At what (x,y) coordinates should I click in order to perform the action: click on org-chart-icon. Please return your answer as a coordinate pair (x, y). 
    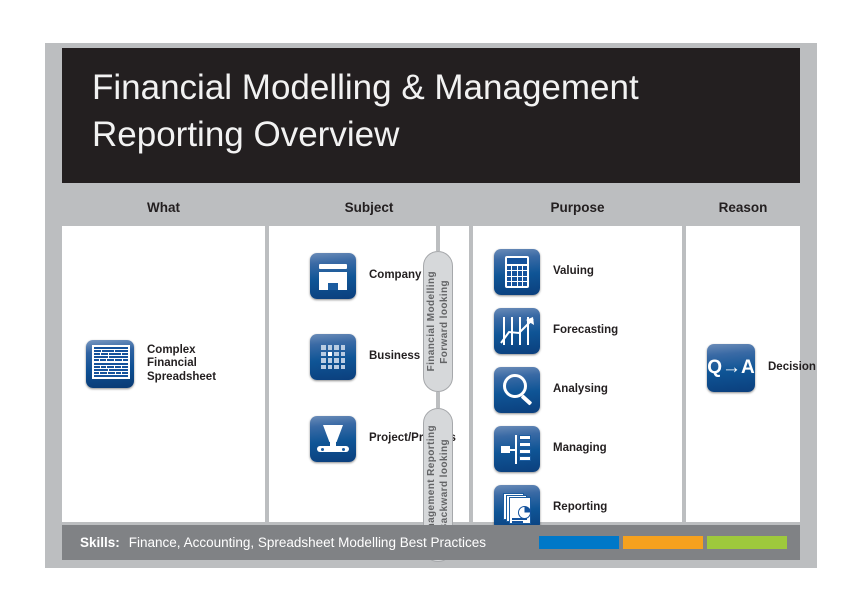
    Looking at the image, I should click on (517, 449).